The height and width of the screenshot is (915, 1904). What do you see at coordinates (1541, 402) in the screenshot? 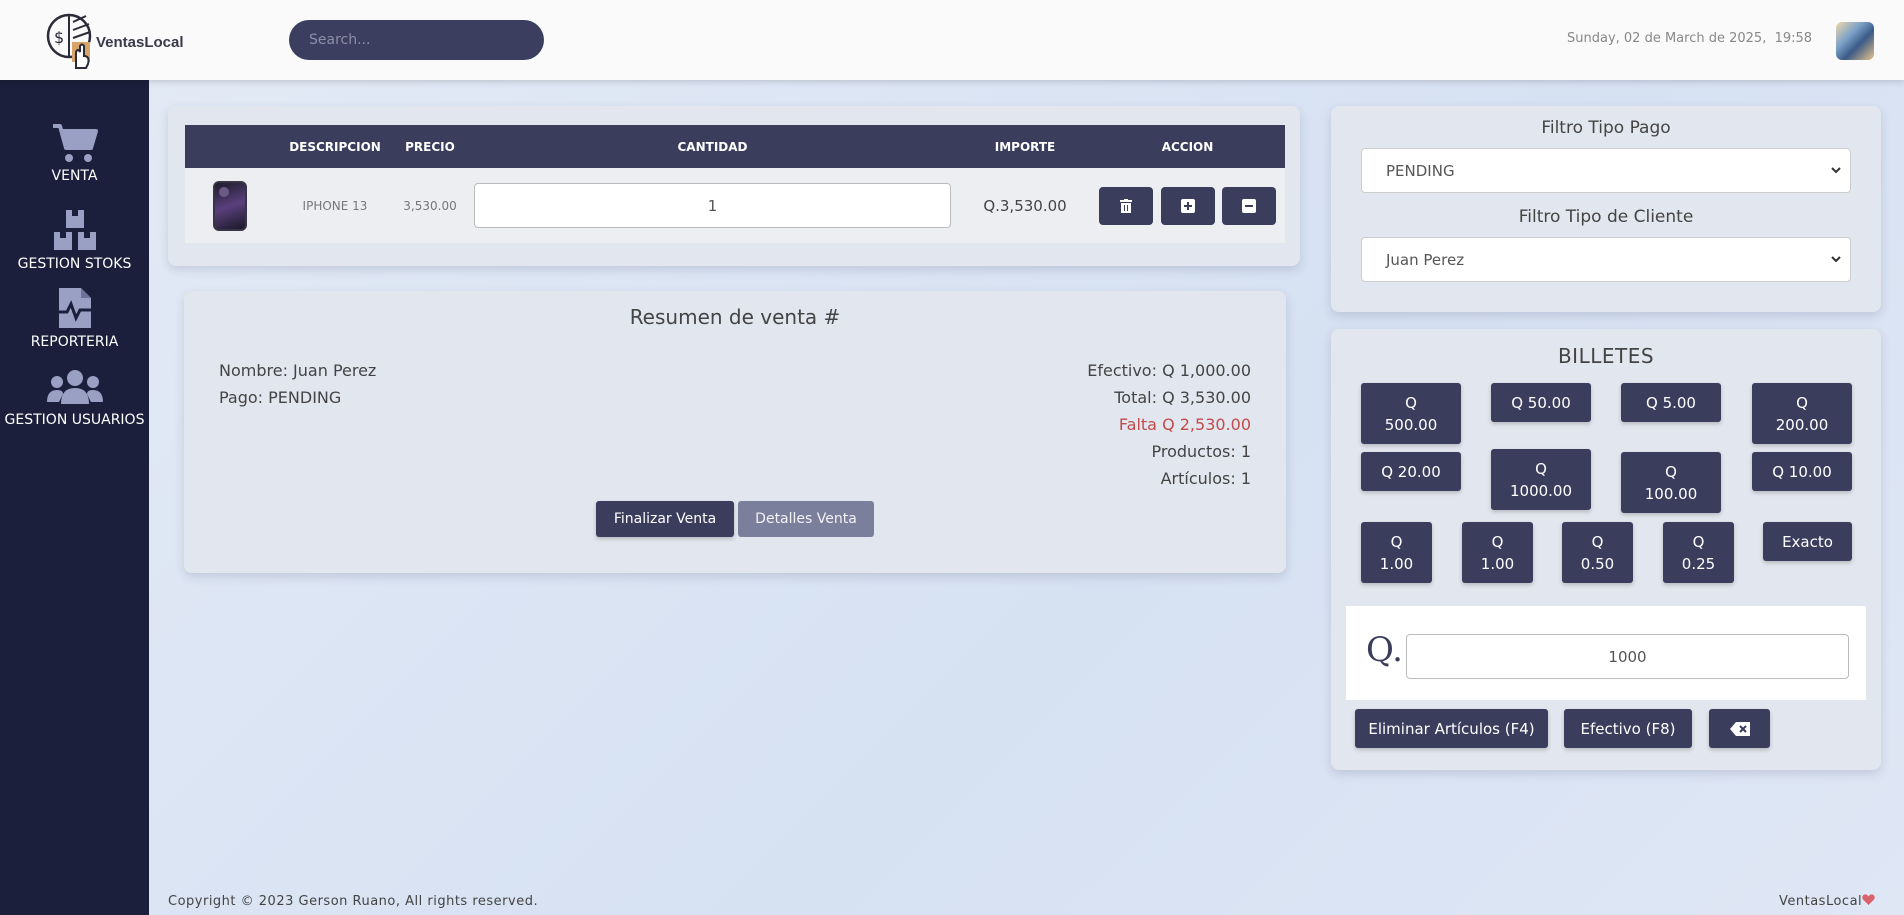
I see `bill-50-button: Q 50.00` at bounding box center [1541, 402].